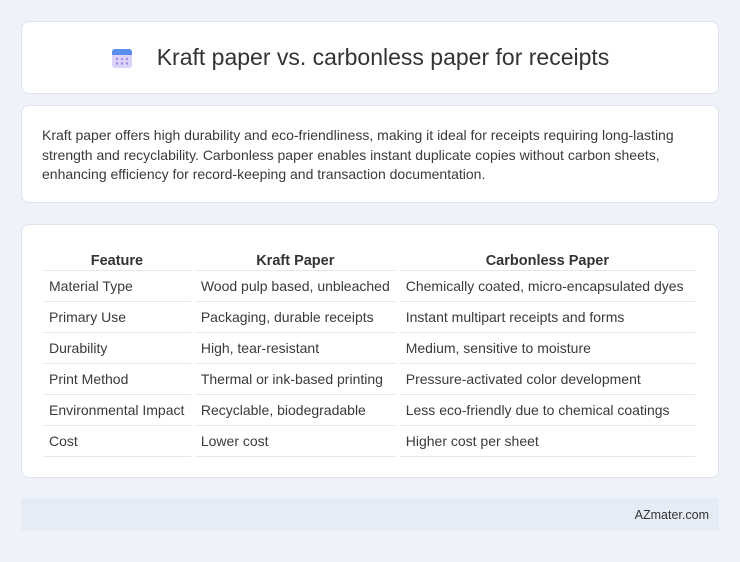  I want to click on table-cell: High, tear-resistant, so click(295, 348).